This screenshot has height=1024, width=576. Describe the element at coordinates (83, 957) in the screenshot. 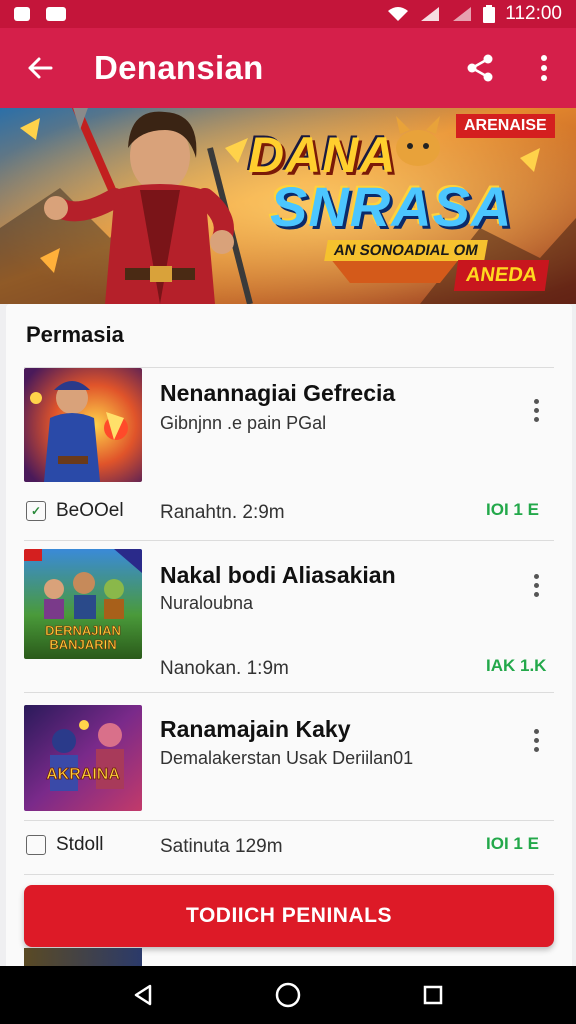

I see `next-item-peek` at that location.